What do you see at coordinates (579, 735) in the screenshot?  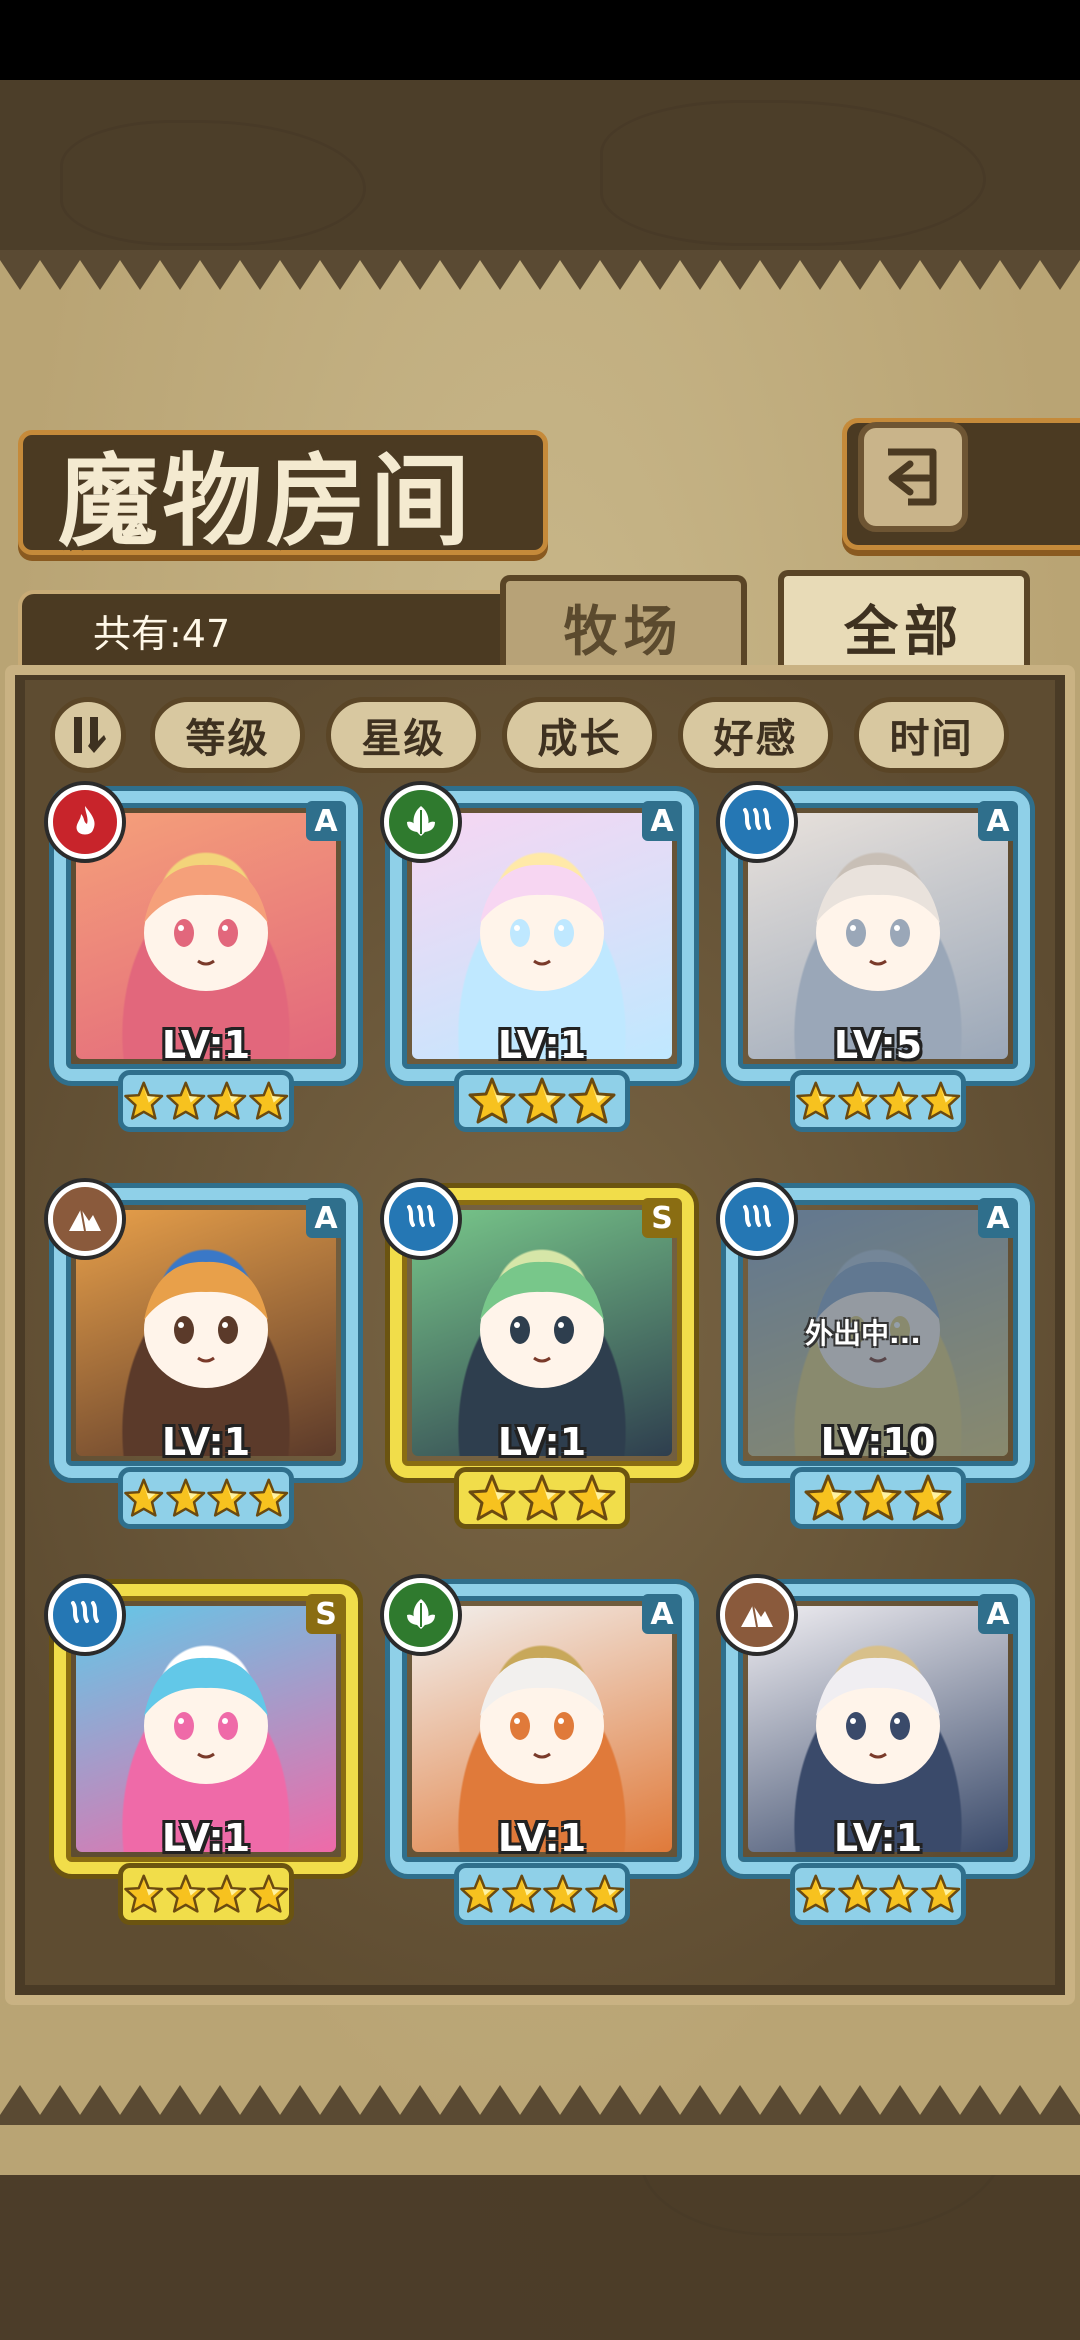 I see `sort-by-growth-button: 成长` at bounding box center [579, 735].